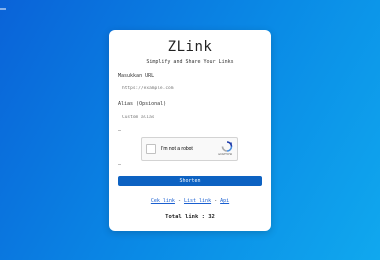  I want to click on total-link-count: Total link : 32, so click(190, 217).